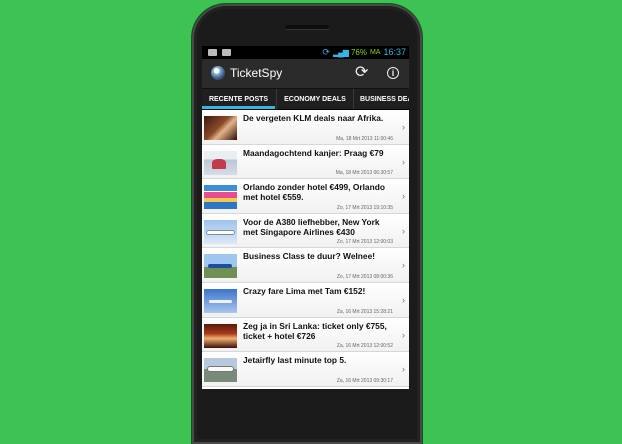  What do you see at coordinates (309, 256) in the screenshot?
I see `post-title: Business Class te duur? Welnee!` at bounding box center [309, 256].